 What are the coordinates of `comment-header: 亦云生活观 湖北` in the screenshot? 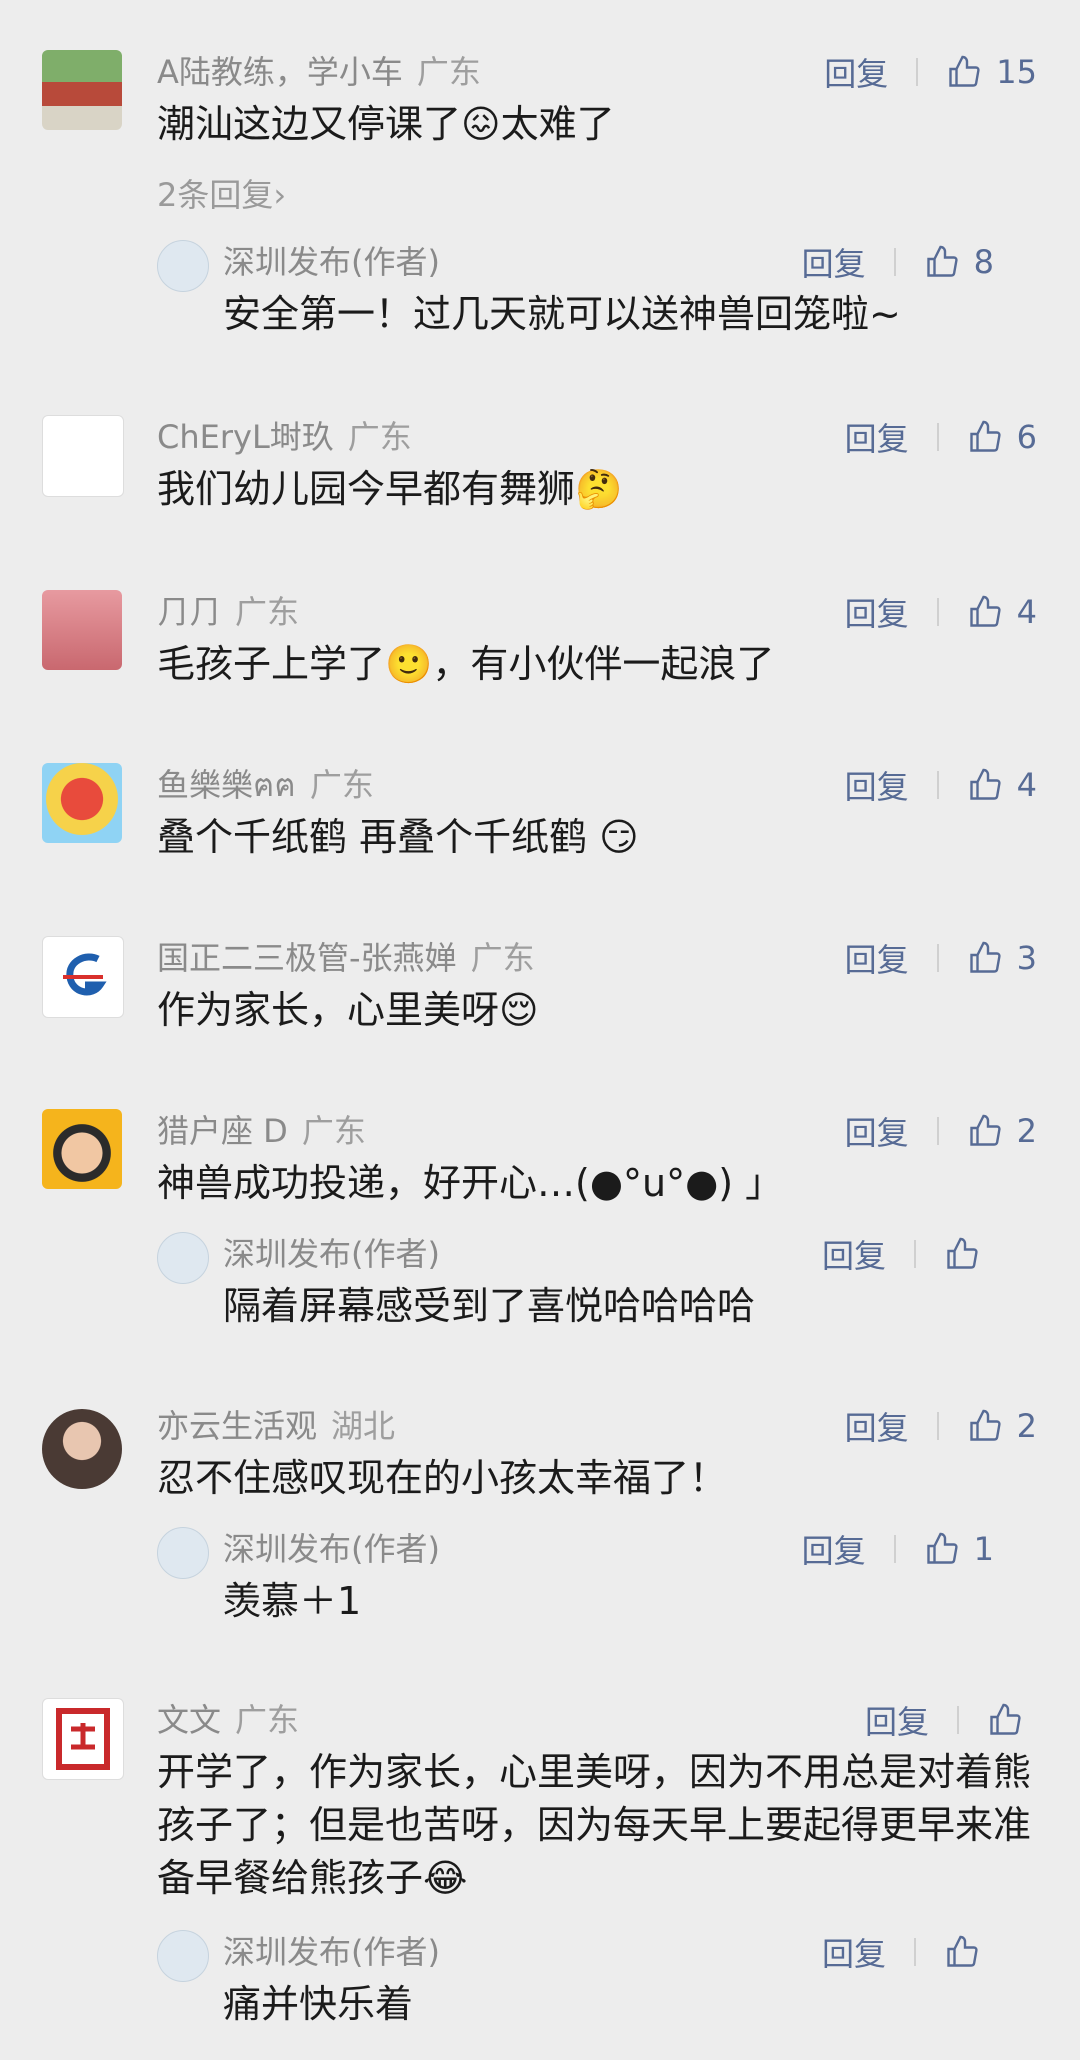 It's located at (276, 1426).